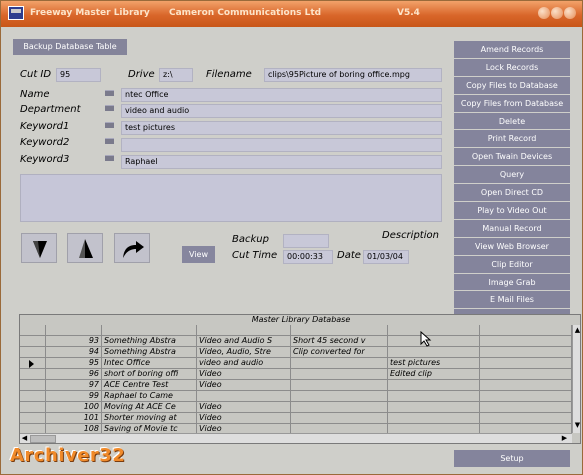 This screenshot has height=475, width=583. Describe the element at coordinates (74, 341) in the screenshot. I see `cut-id-cell: 93` at that location.